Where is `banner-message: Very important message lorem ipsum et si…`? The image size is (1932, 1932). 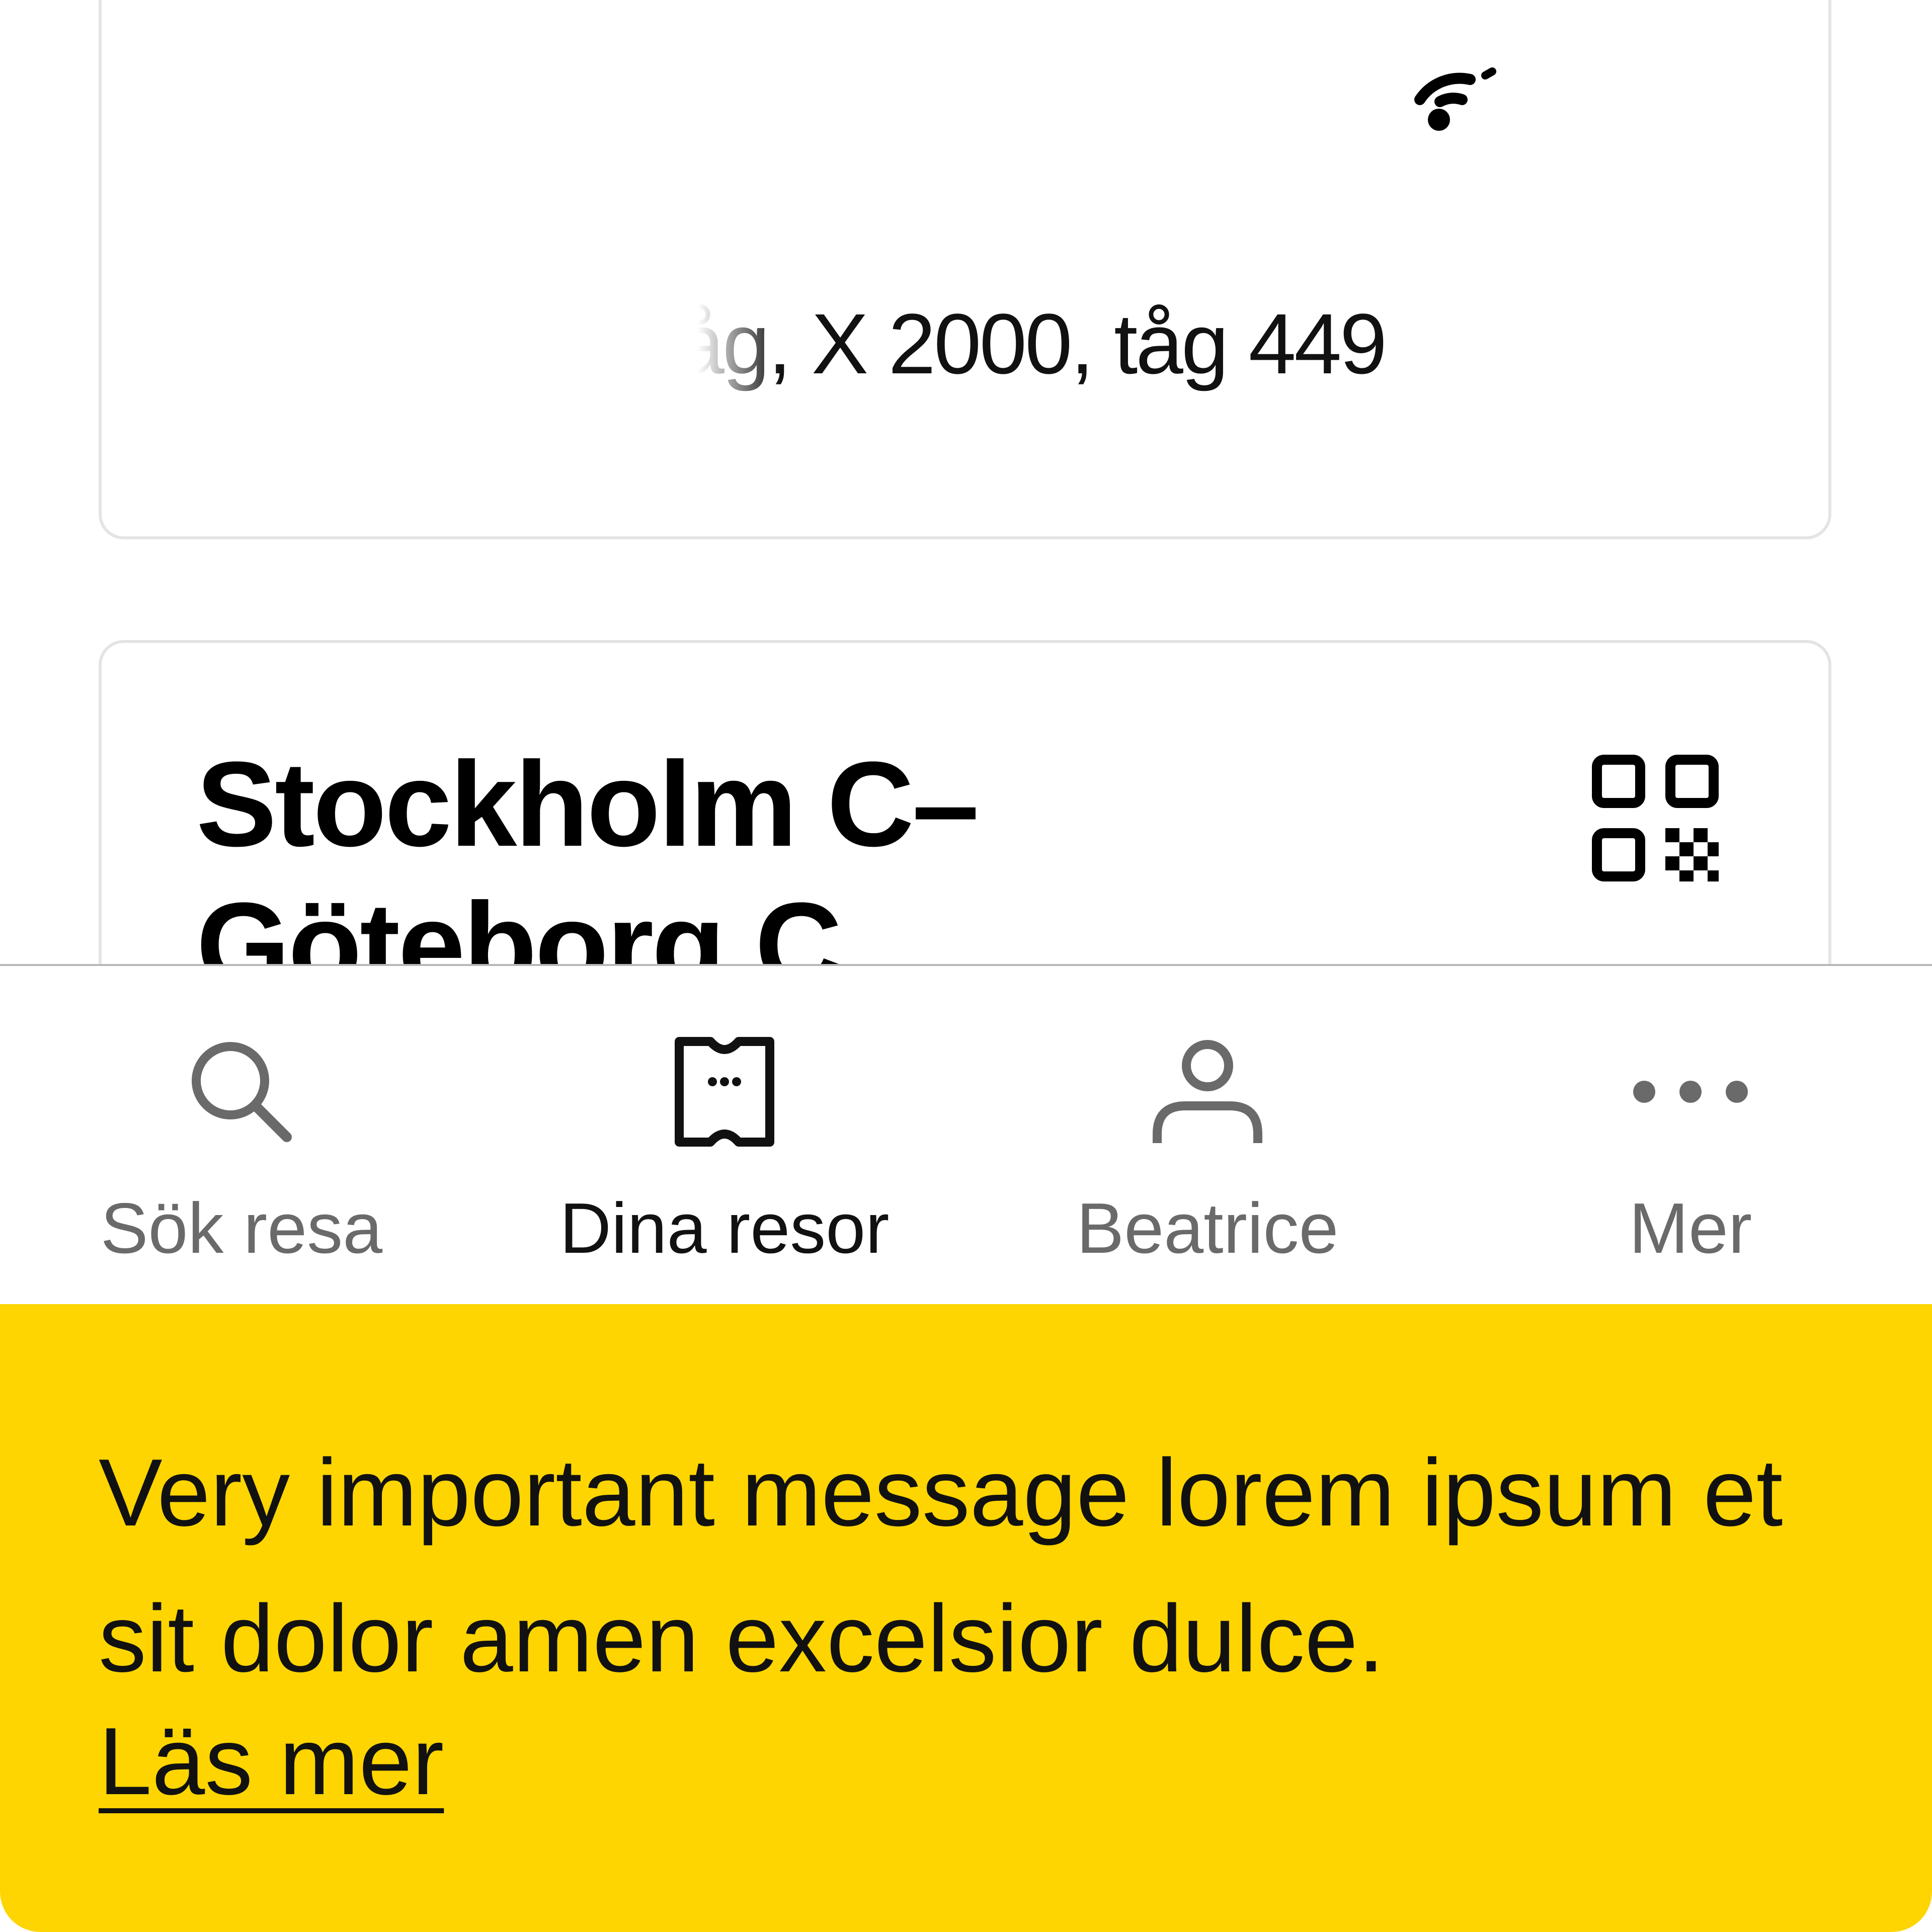
banner-message: Very important message lorem ipsum et si… is located at coordinates (941, 1565).